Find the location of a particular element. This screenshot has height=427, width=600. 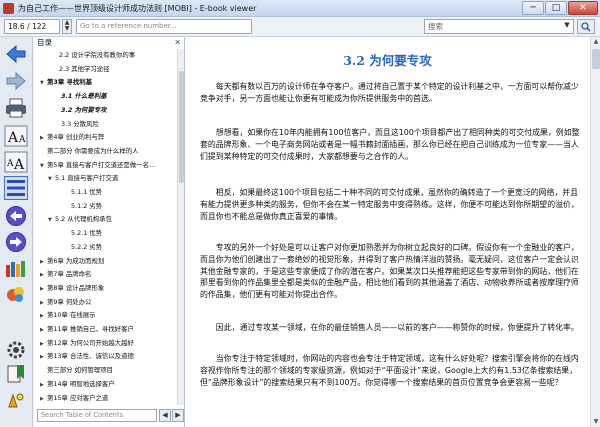

reader-scroll-thumb is located at coordinates (596, 59).